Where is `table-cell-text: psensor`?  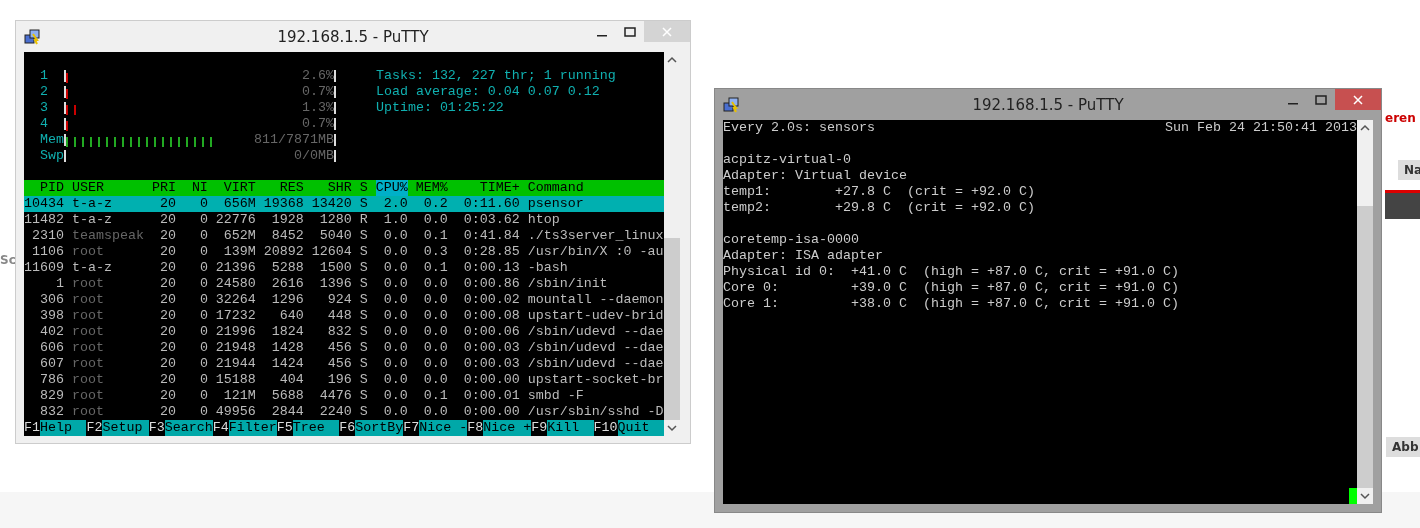
table-cell-text: psensor is located at coordinates (556, 204).